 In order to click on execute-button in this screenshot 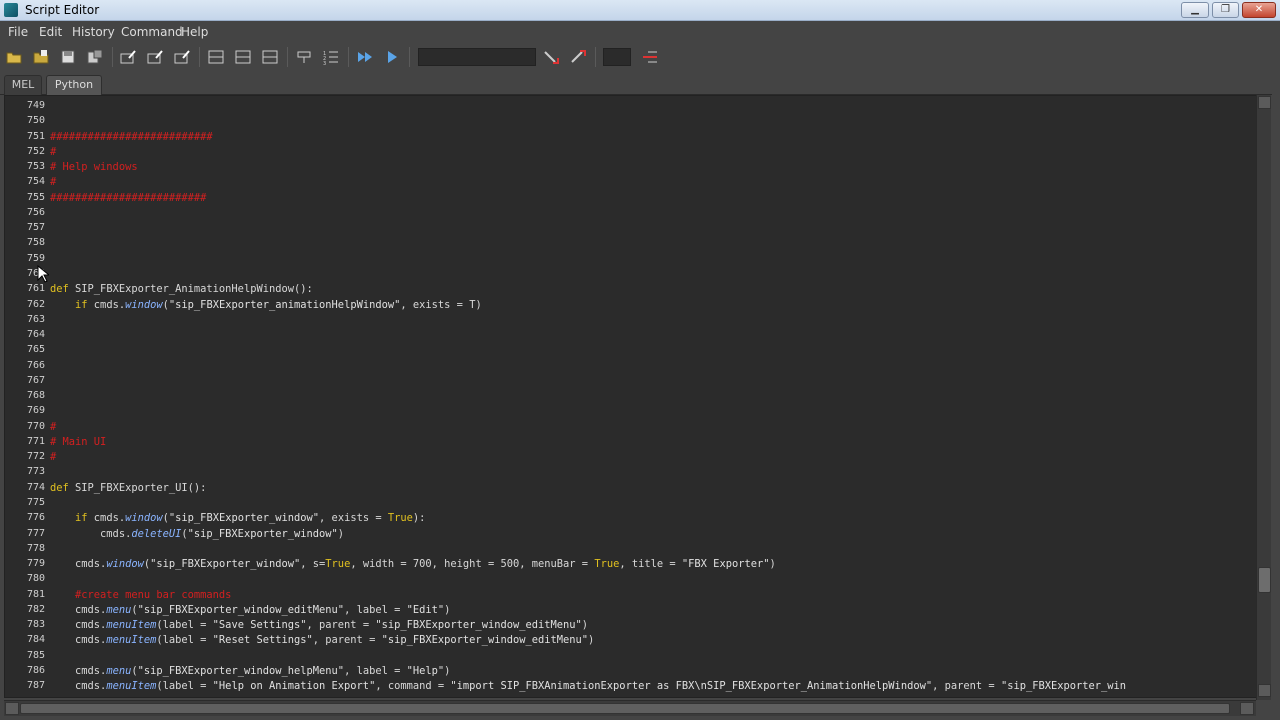, I will do `click(392, 57)`.